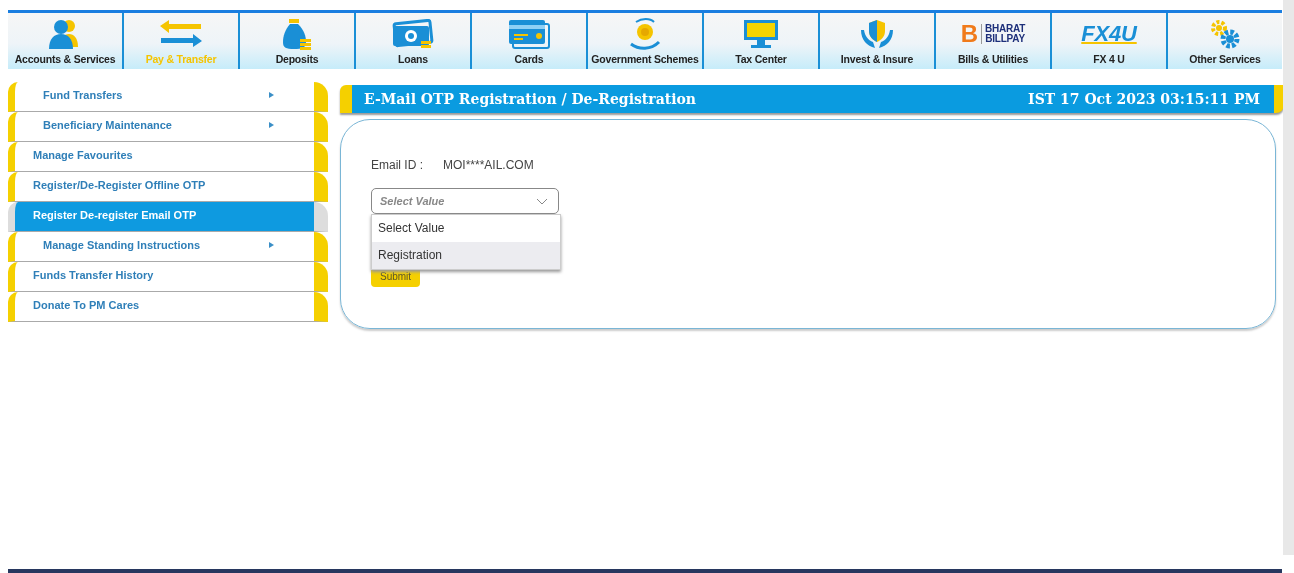  Describe the element at coordinates (465, 201) in the screenshot. I see `select-dropdown: Select Value` at that location.